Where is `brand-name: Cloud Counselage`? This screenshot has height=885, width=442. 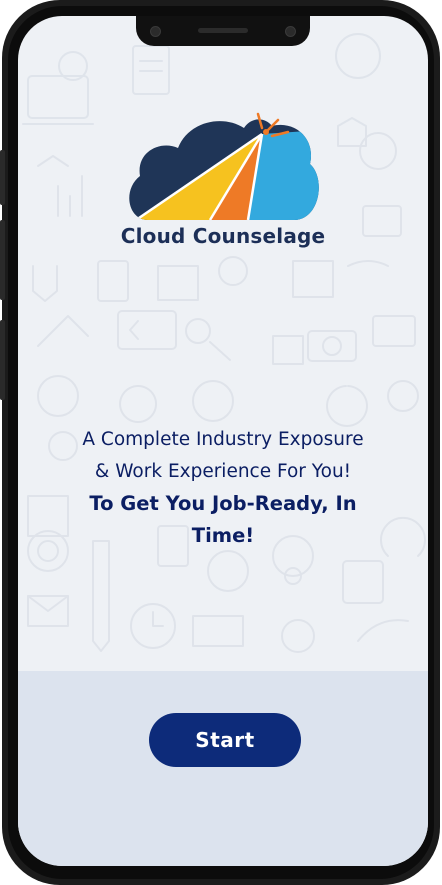
brand-name: Cloud Counselage is located at coordinates (223, 236).